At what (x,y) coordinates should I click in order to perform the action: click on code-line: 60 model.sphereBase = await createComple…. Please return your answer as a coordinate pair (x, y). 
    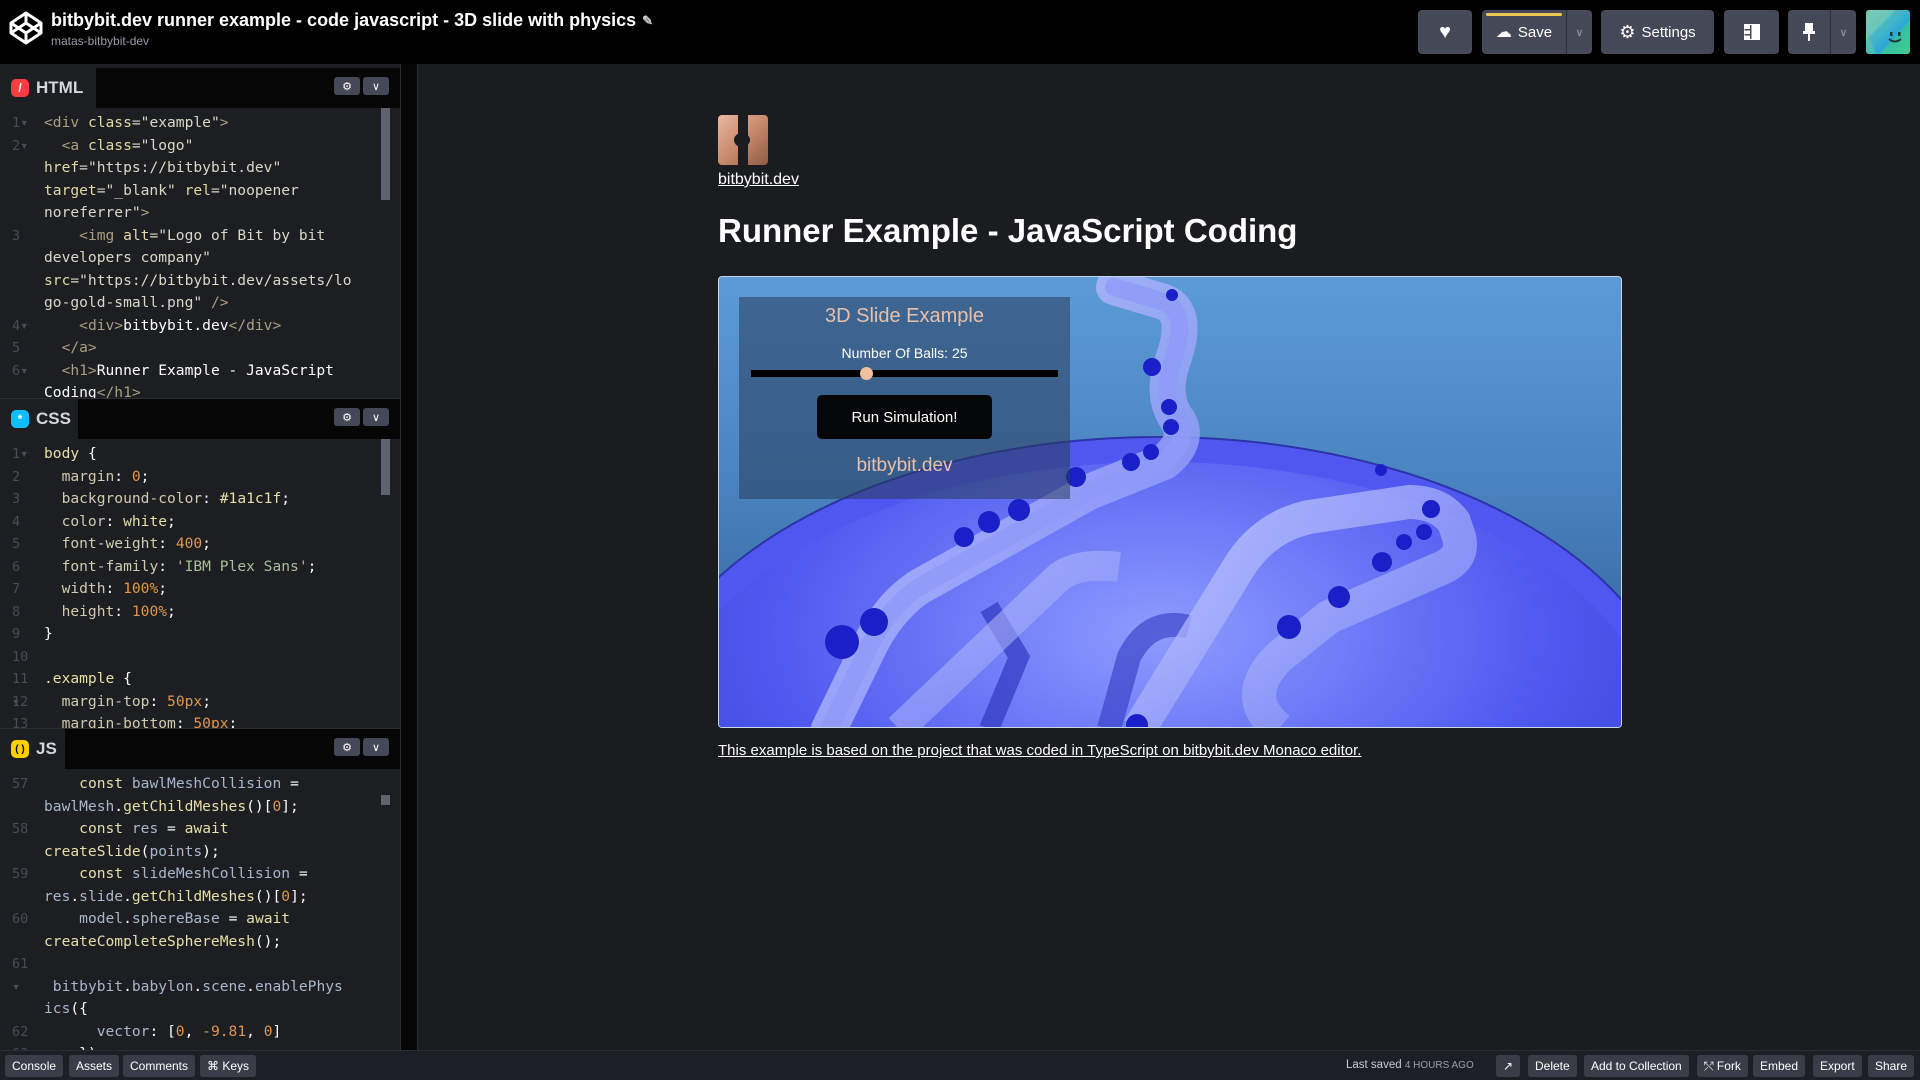
    Looking at the image, I should click on (200, 930).